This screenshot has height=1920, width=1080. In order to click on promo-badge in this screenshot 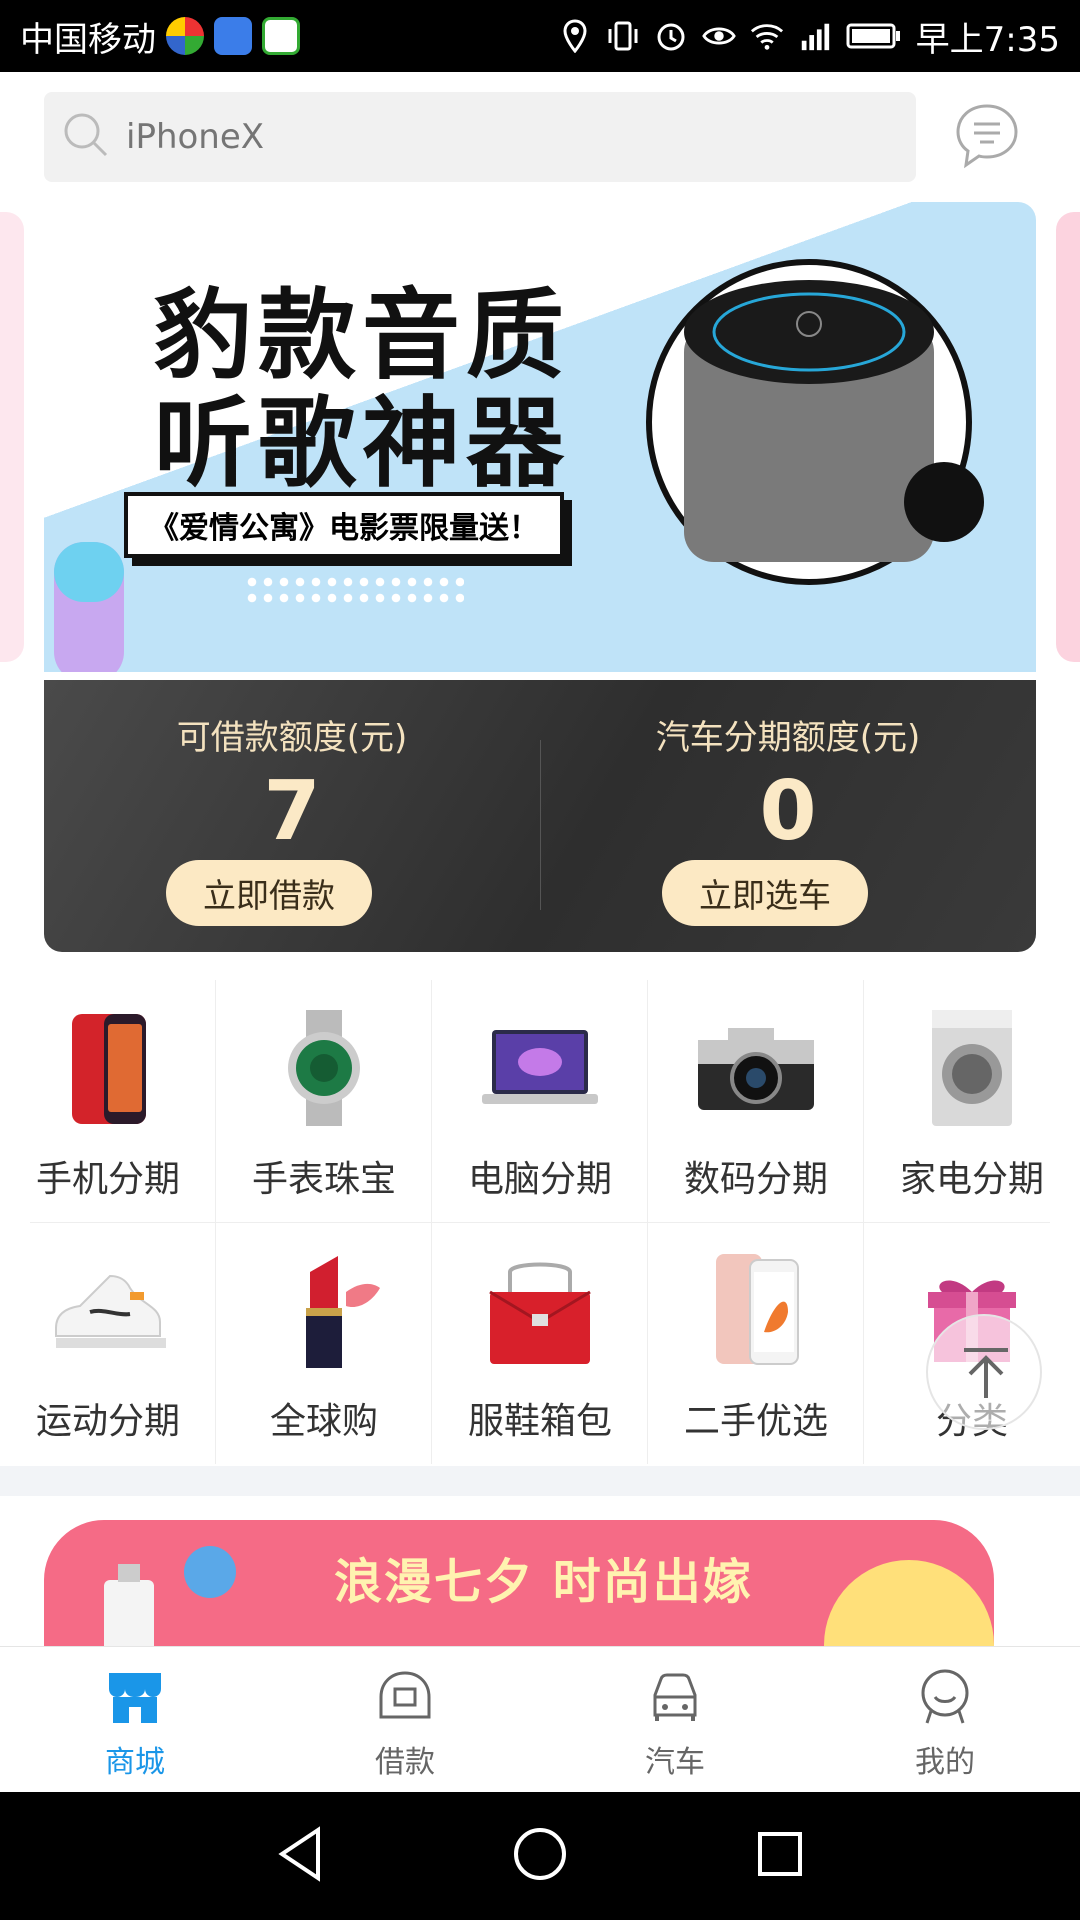, I will do `click(909, 1604)`.